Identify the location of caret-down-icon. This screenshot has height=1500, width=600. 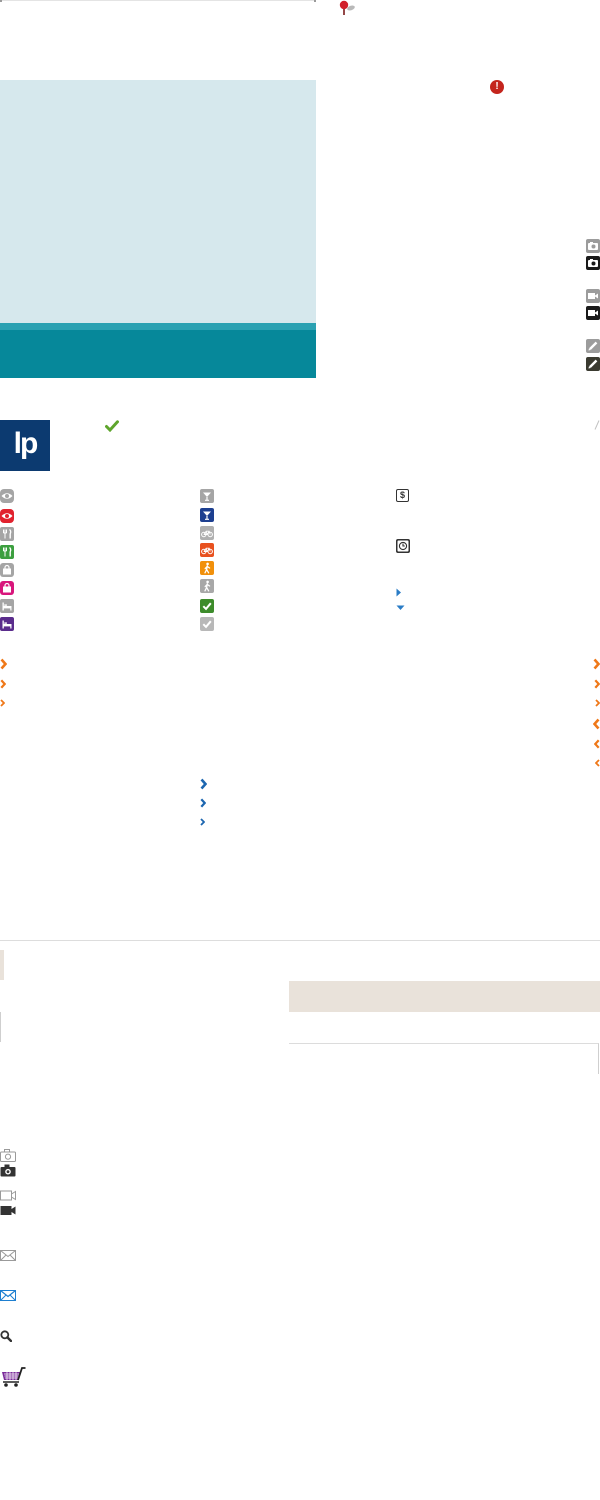
(400, 608).